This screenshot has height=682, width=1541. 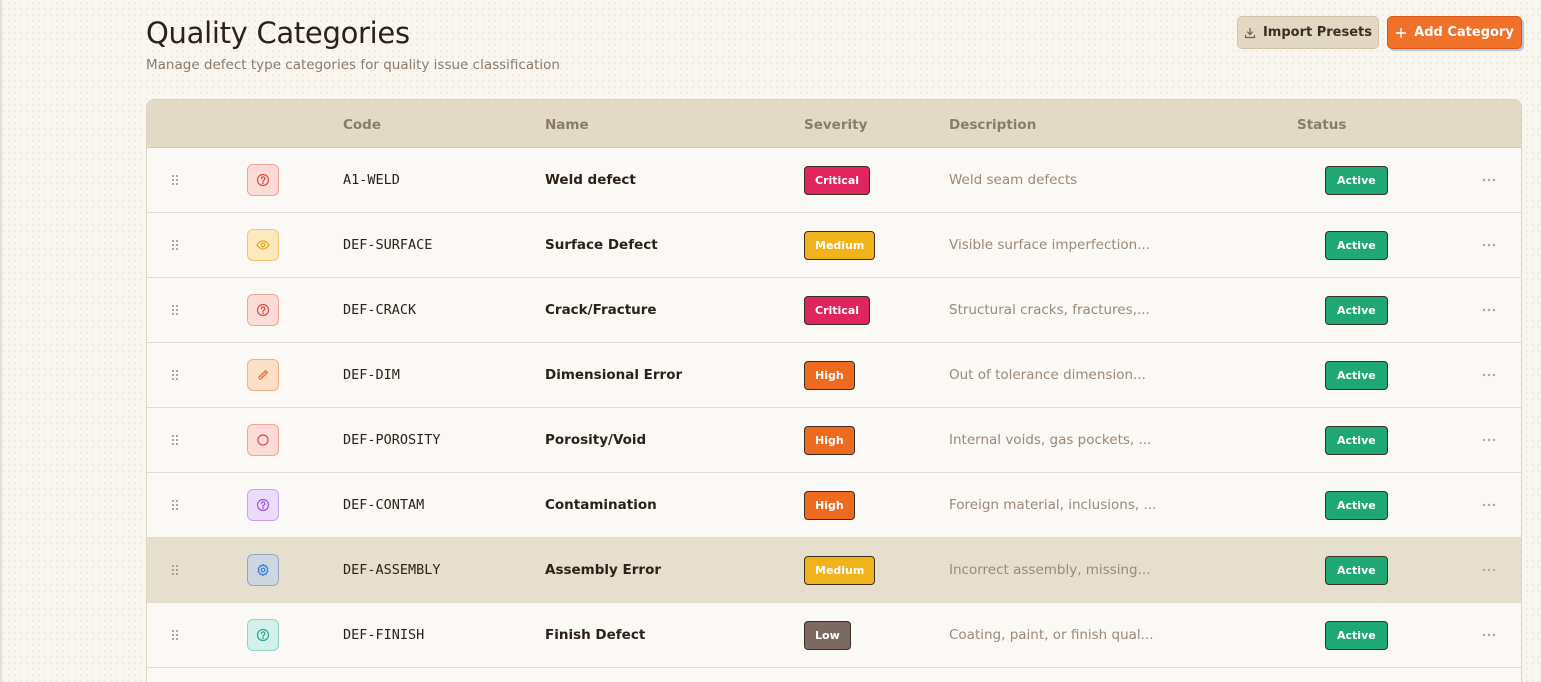 I want to click on import-presets-label: Import Presets, so click(x=1317, y=32).